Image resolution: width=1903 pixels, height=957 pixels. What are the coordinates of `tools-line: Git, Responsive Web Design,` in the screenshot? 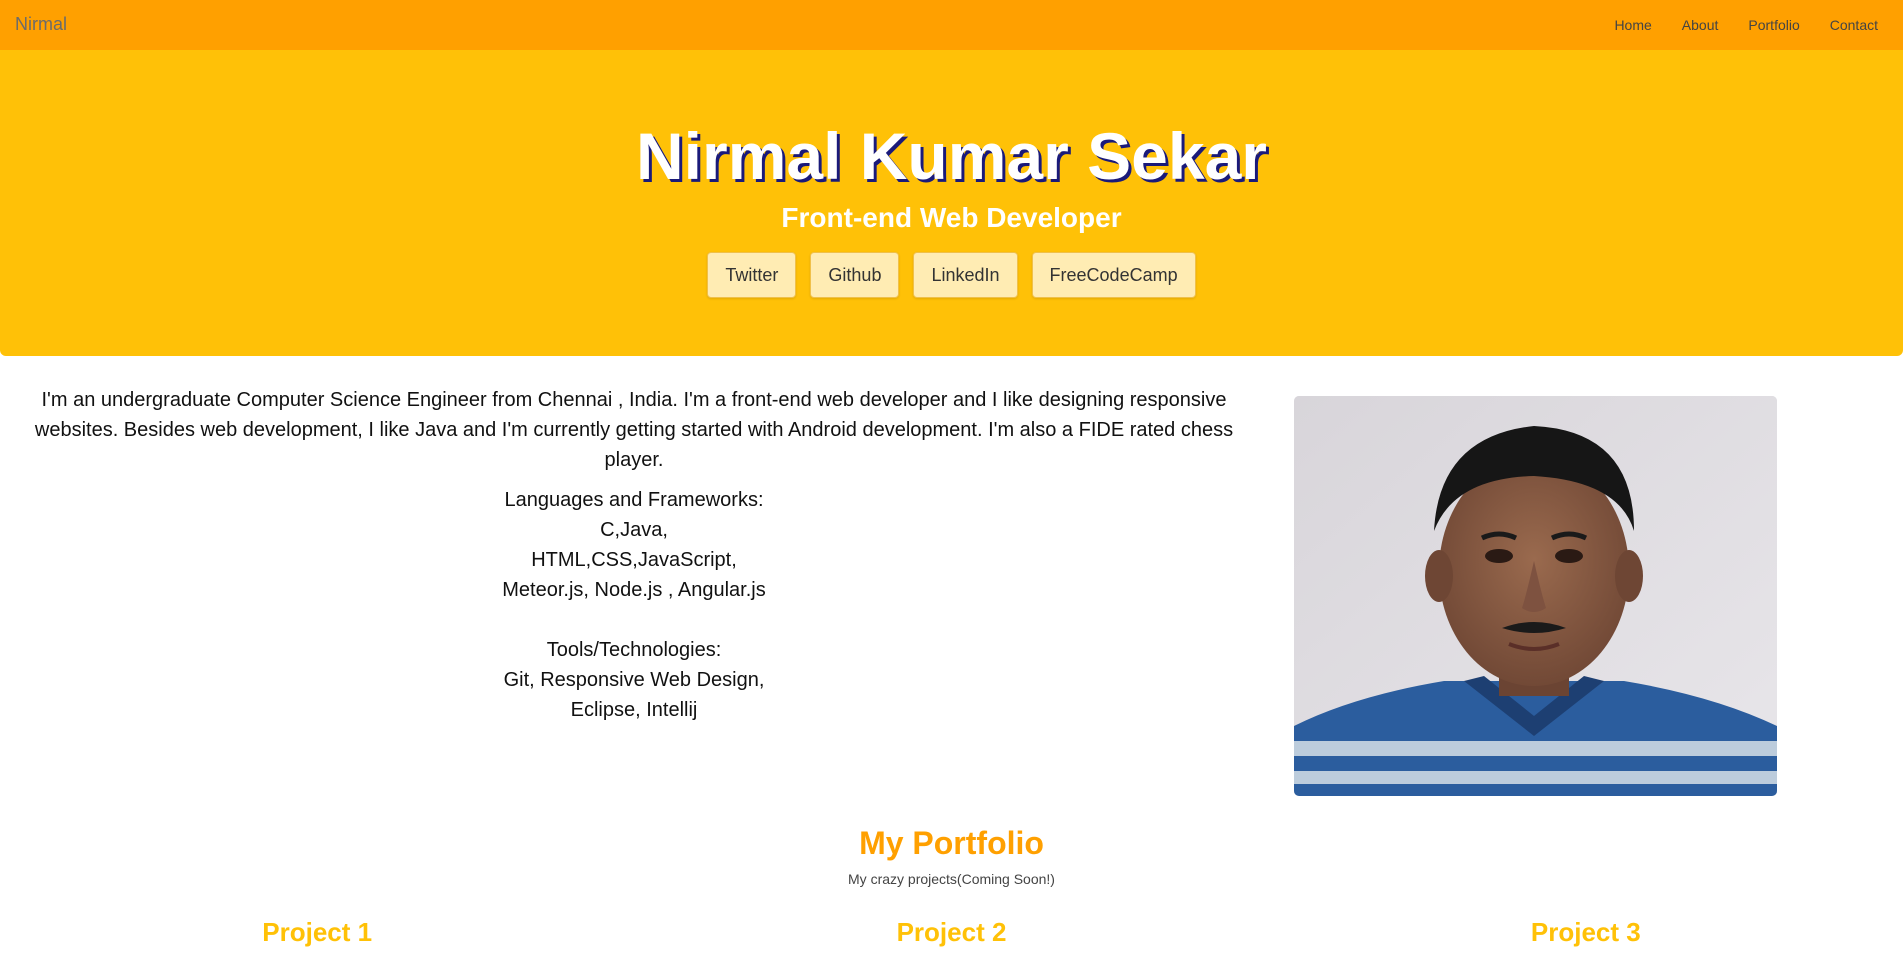 It's located at (634, 680).